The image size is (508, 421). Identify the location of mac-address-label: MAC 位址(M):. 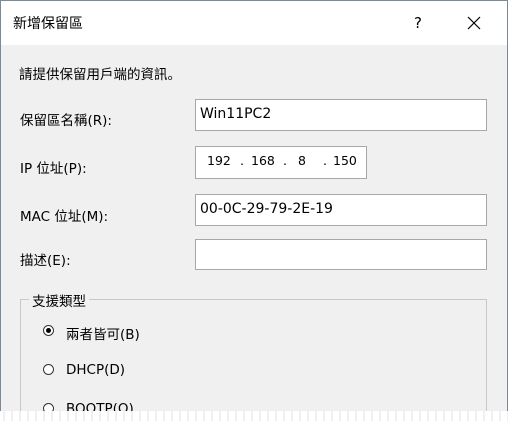
(64, 217).